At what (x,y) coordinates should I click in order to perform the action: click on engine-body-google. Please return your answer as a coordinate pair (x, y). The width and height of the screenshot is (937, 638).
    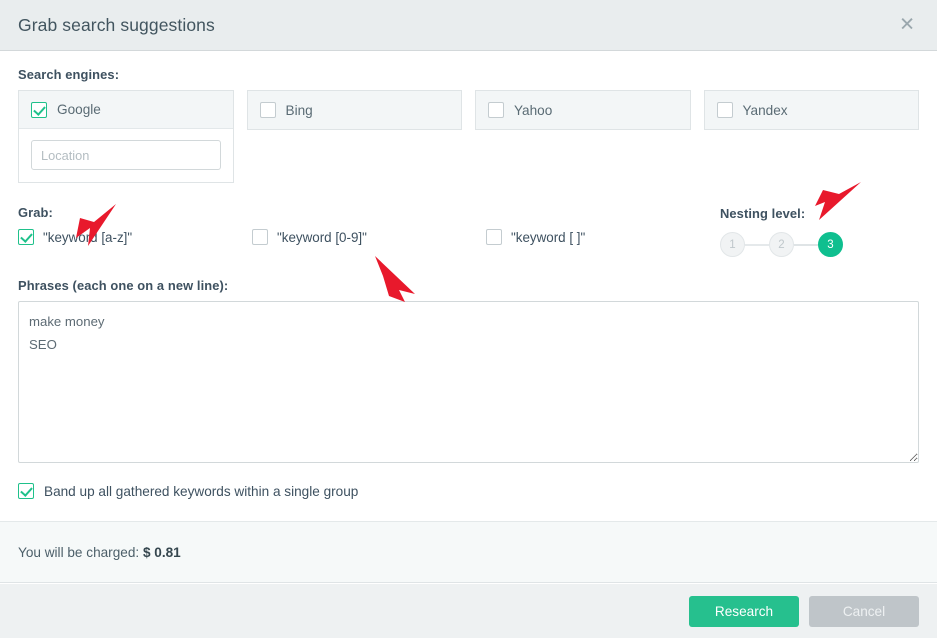
    Looking at the image, I should click on (126, 155).